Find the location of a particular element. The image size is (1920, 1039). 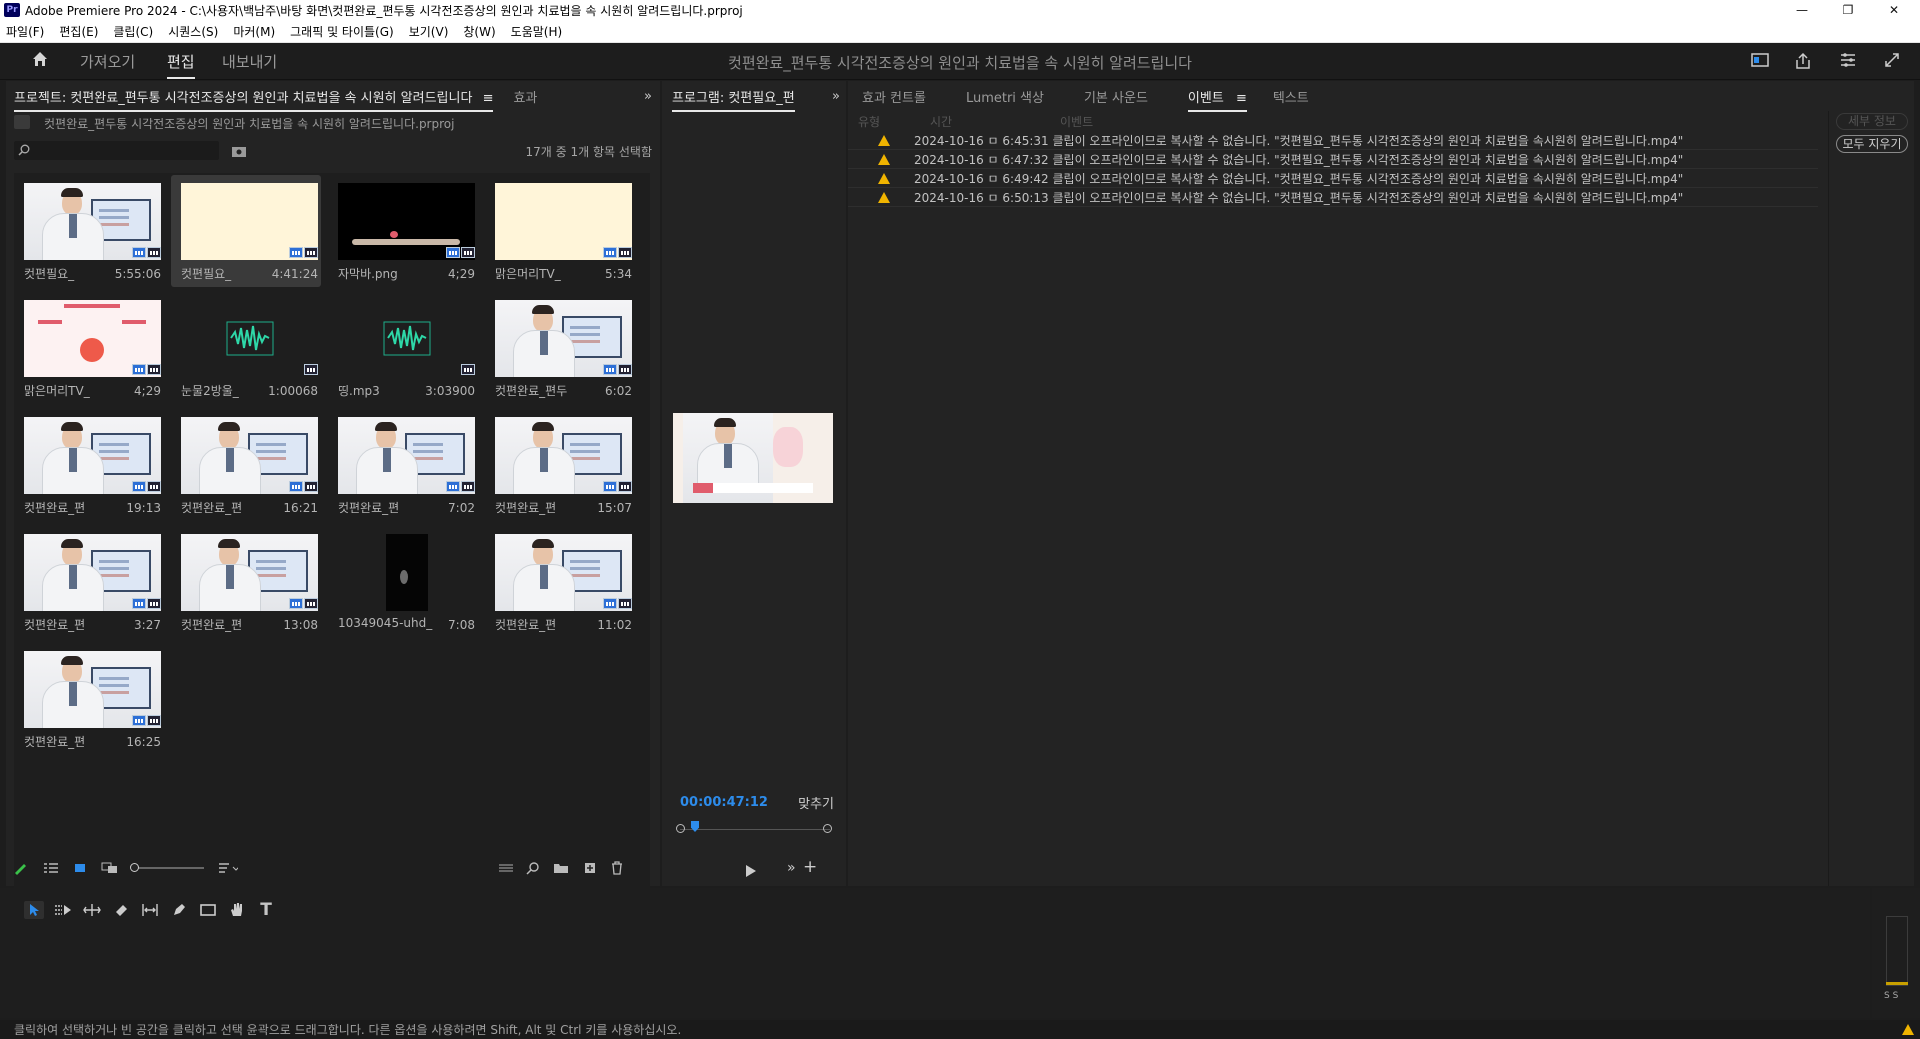

clip-item: 띵.mp3 3:03900 is located at coordinates (403, 348).